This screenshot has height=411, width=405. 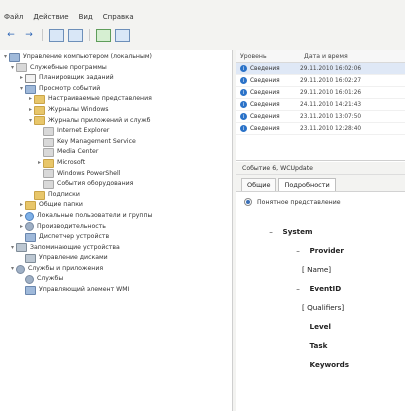 I want to click on folder-up-icon, so click(x=56, y=35).